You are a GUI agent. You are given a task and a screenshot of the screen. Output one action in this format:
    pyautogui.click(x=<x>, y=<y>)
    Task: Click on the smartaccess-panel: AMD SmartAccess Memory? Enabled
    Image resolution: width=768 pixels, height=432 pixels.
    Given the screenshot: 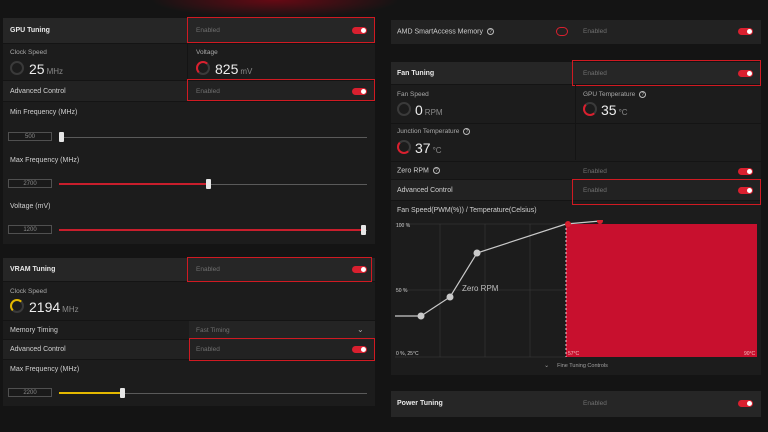 What is the action you would take?
    pyautogui.click(x=576, y=32)
    